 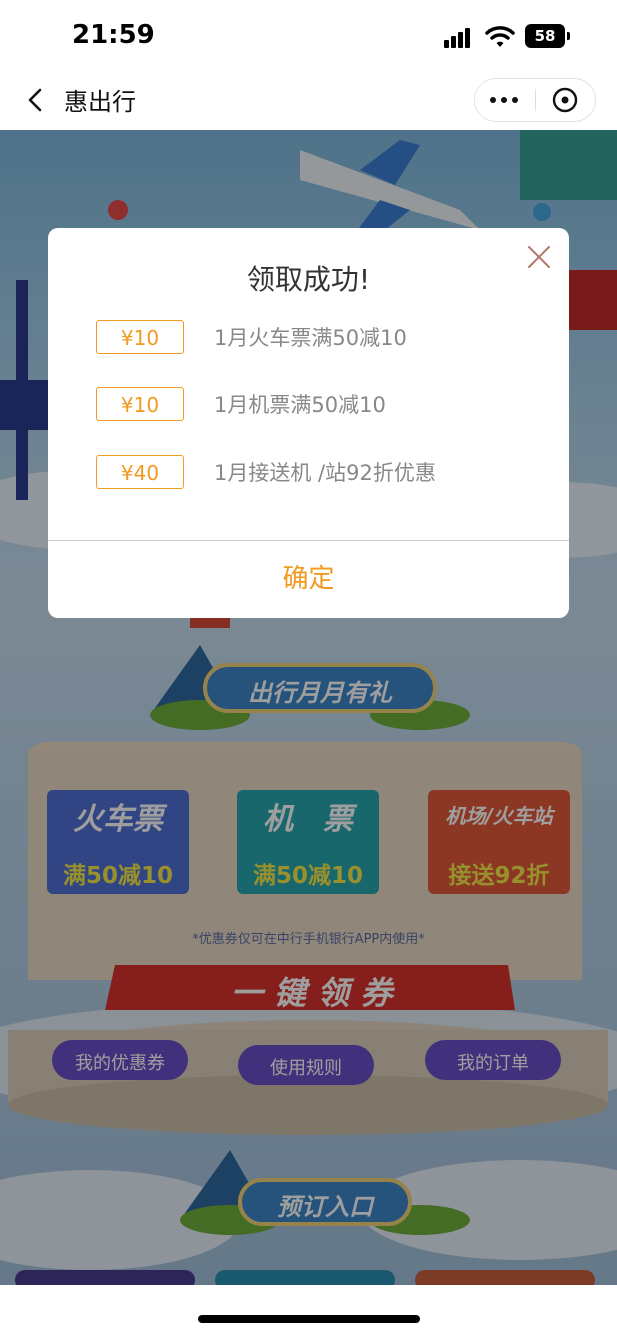 What do you see at coordinates (308, 581) in the screenshot?
I see `confirm-button: 确定` at bounding box center [308, 581].